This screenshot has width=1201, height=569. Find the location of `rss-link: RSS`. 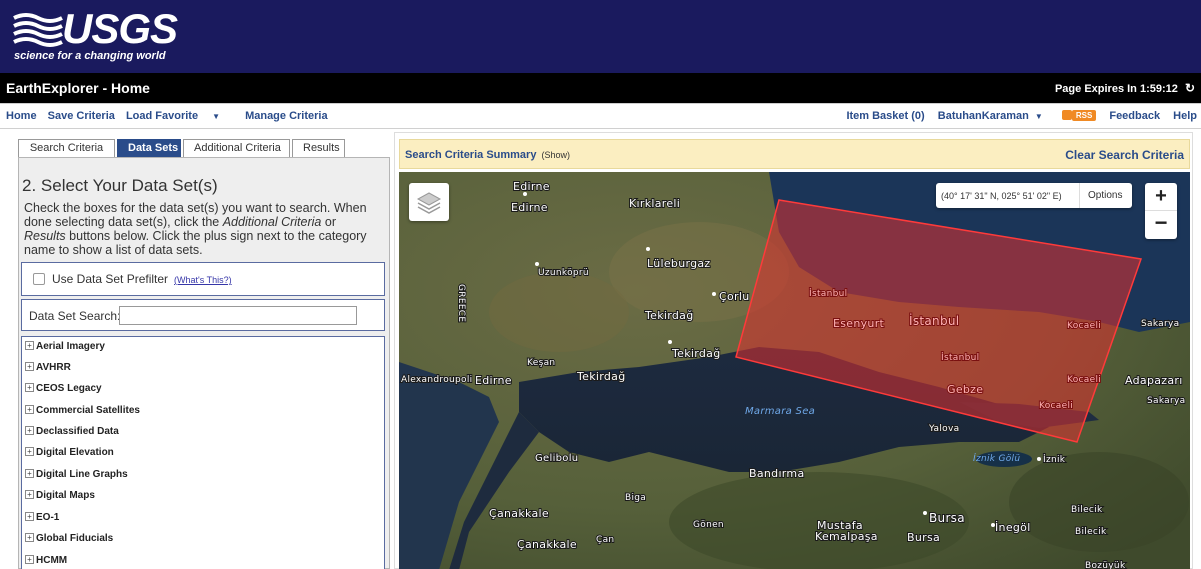

rss-link: RSS is located at coordinates (1079, 115).